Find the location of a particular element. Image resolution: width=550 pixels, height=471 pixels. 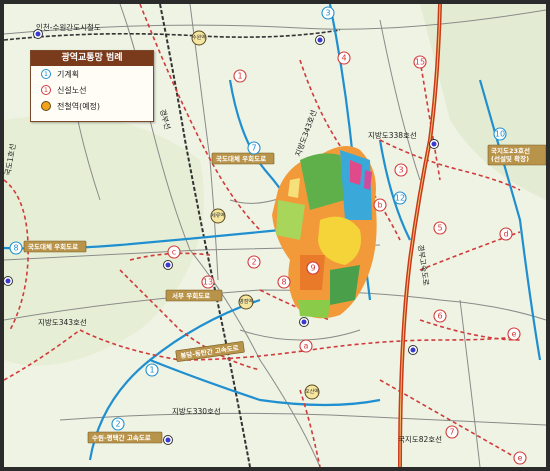

planned-route-1-marker: 1 is located at coordinates (152, 370).